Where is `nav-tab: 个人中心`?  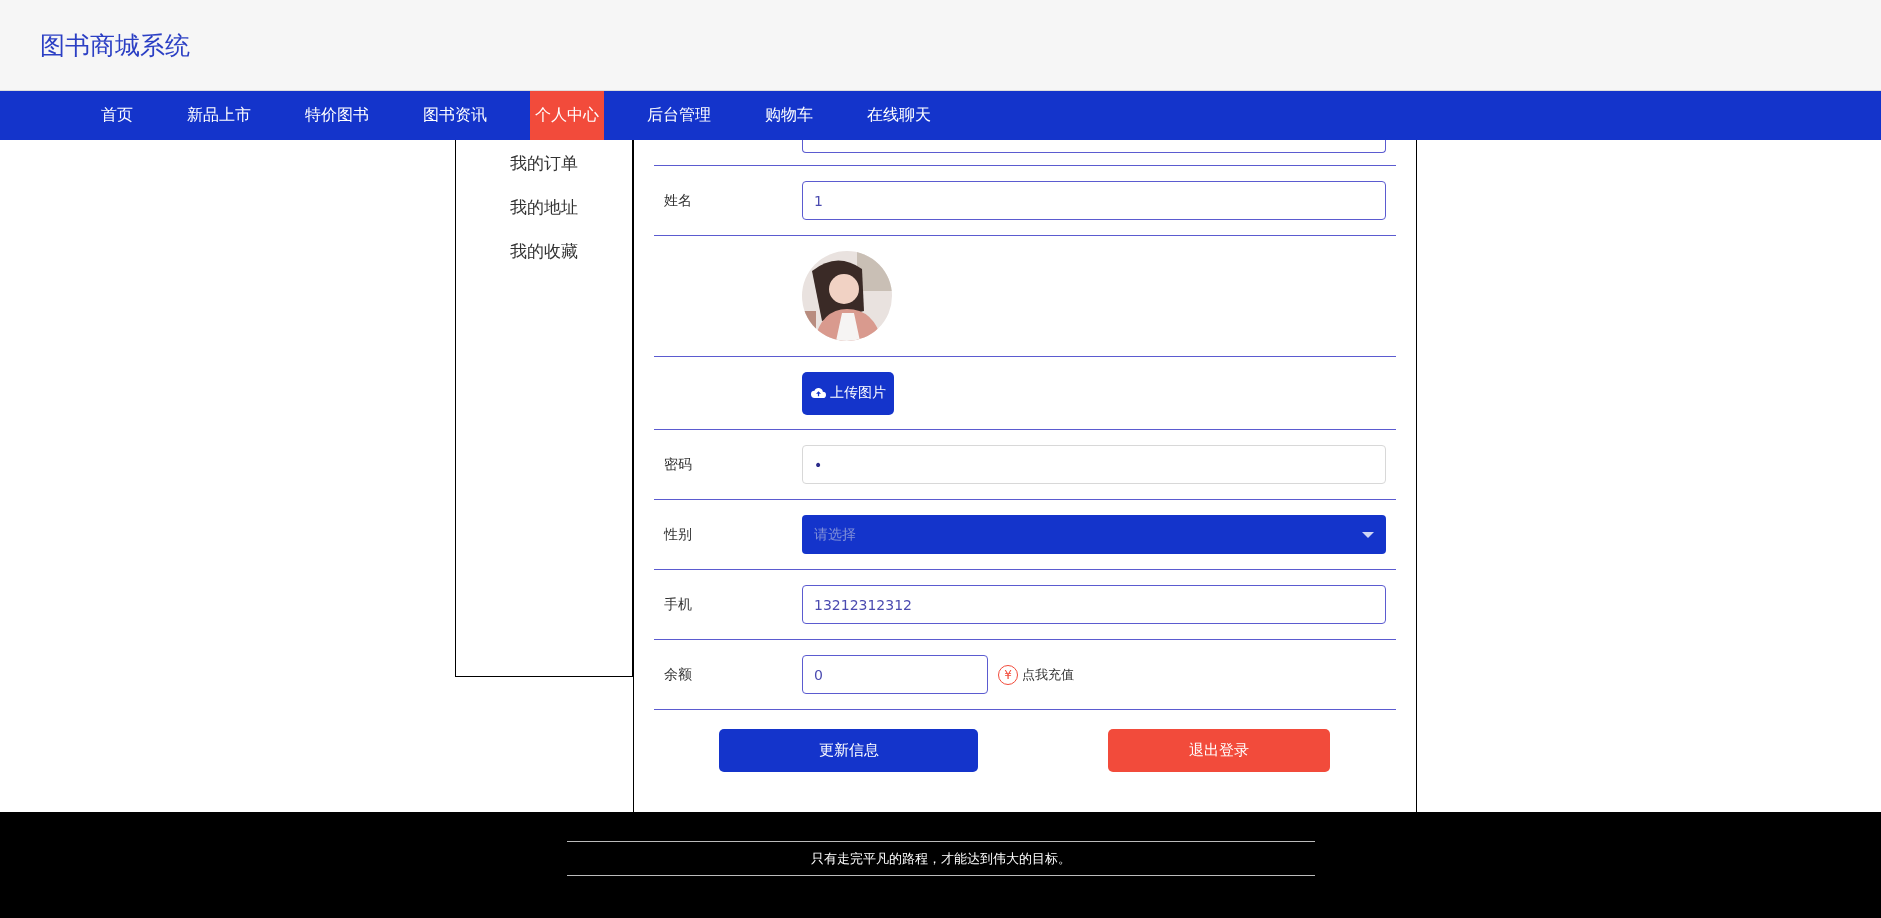 nav-tab: 个人中心 is located at coordinates (567, 115).